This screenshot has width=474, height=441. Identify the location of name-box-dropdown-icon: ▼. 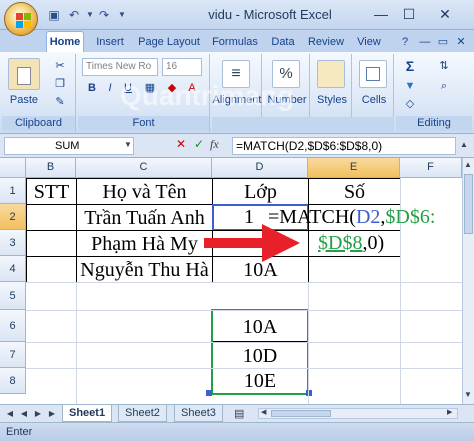
(128, 144).